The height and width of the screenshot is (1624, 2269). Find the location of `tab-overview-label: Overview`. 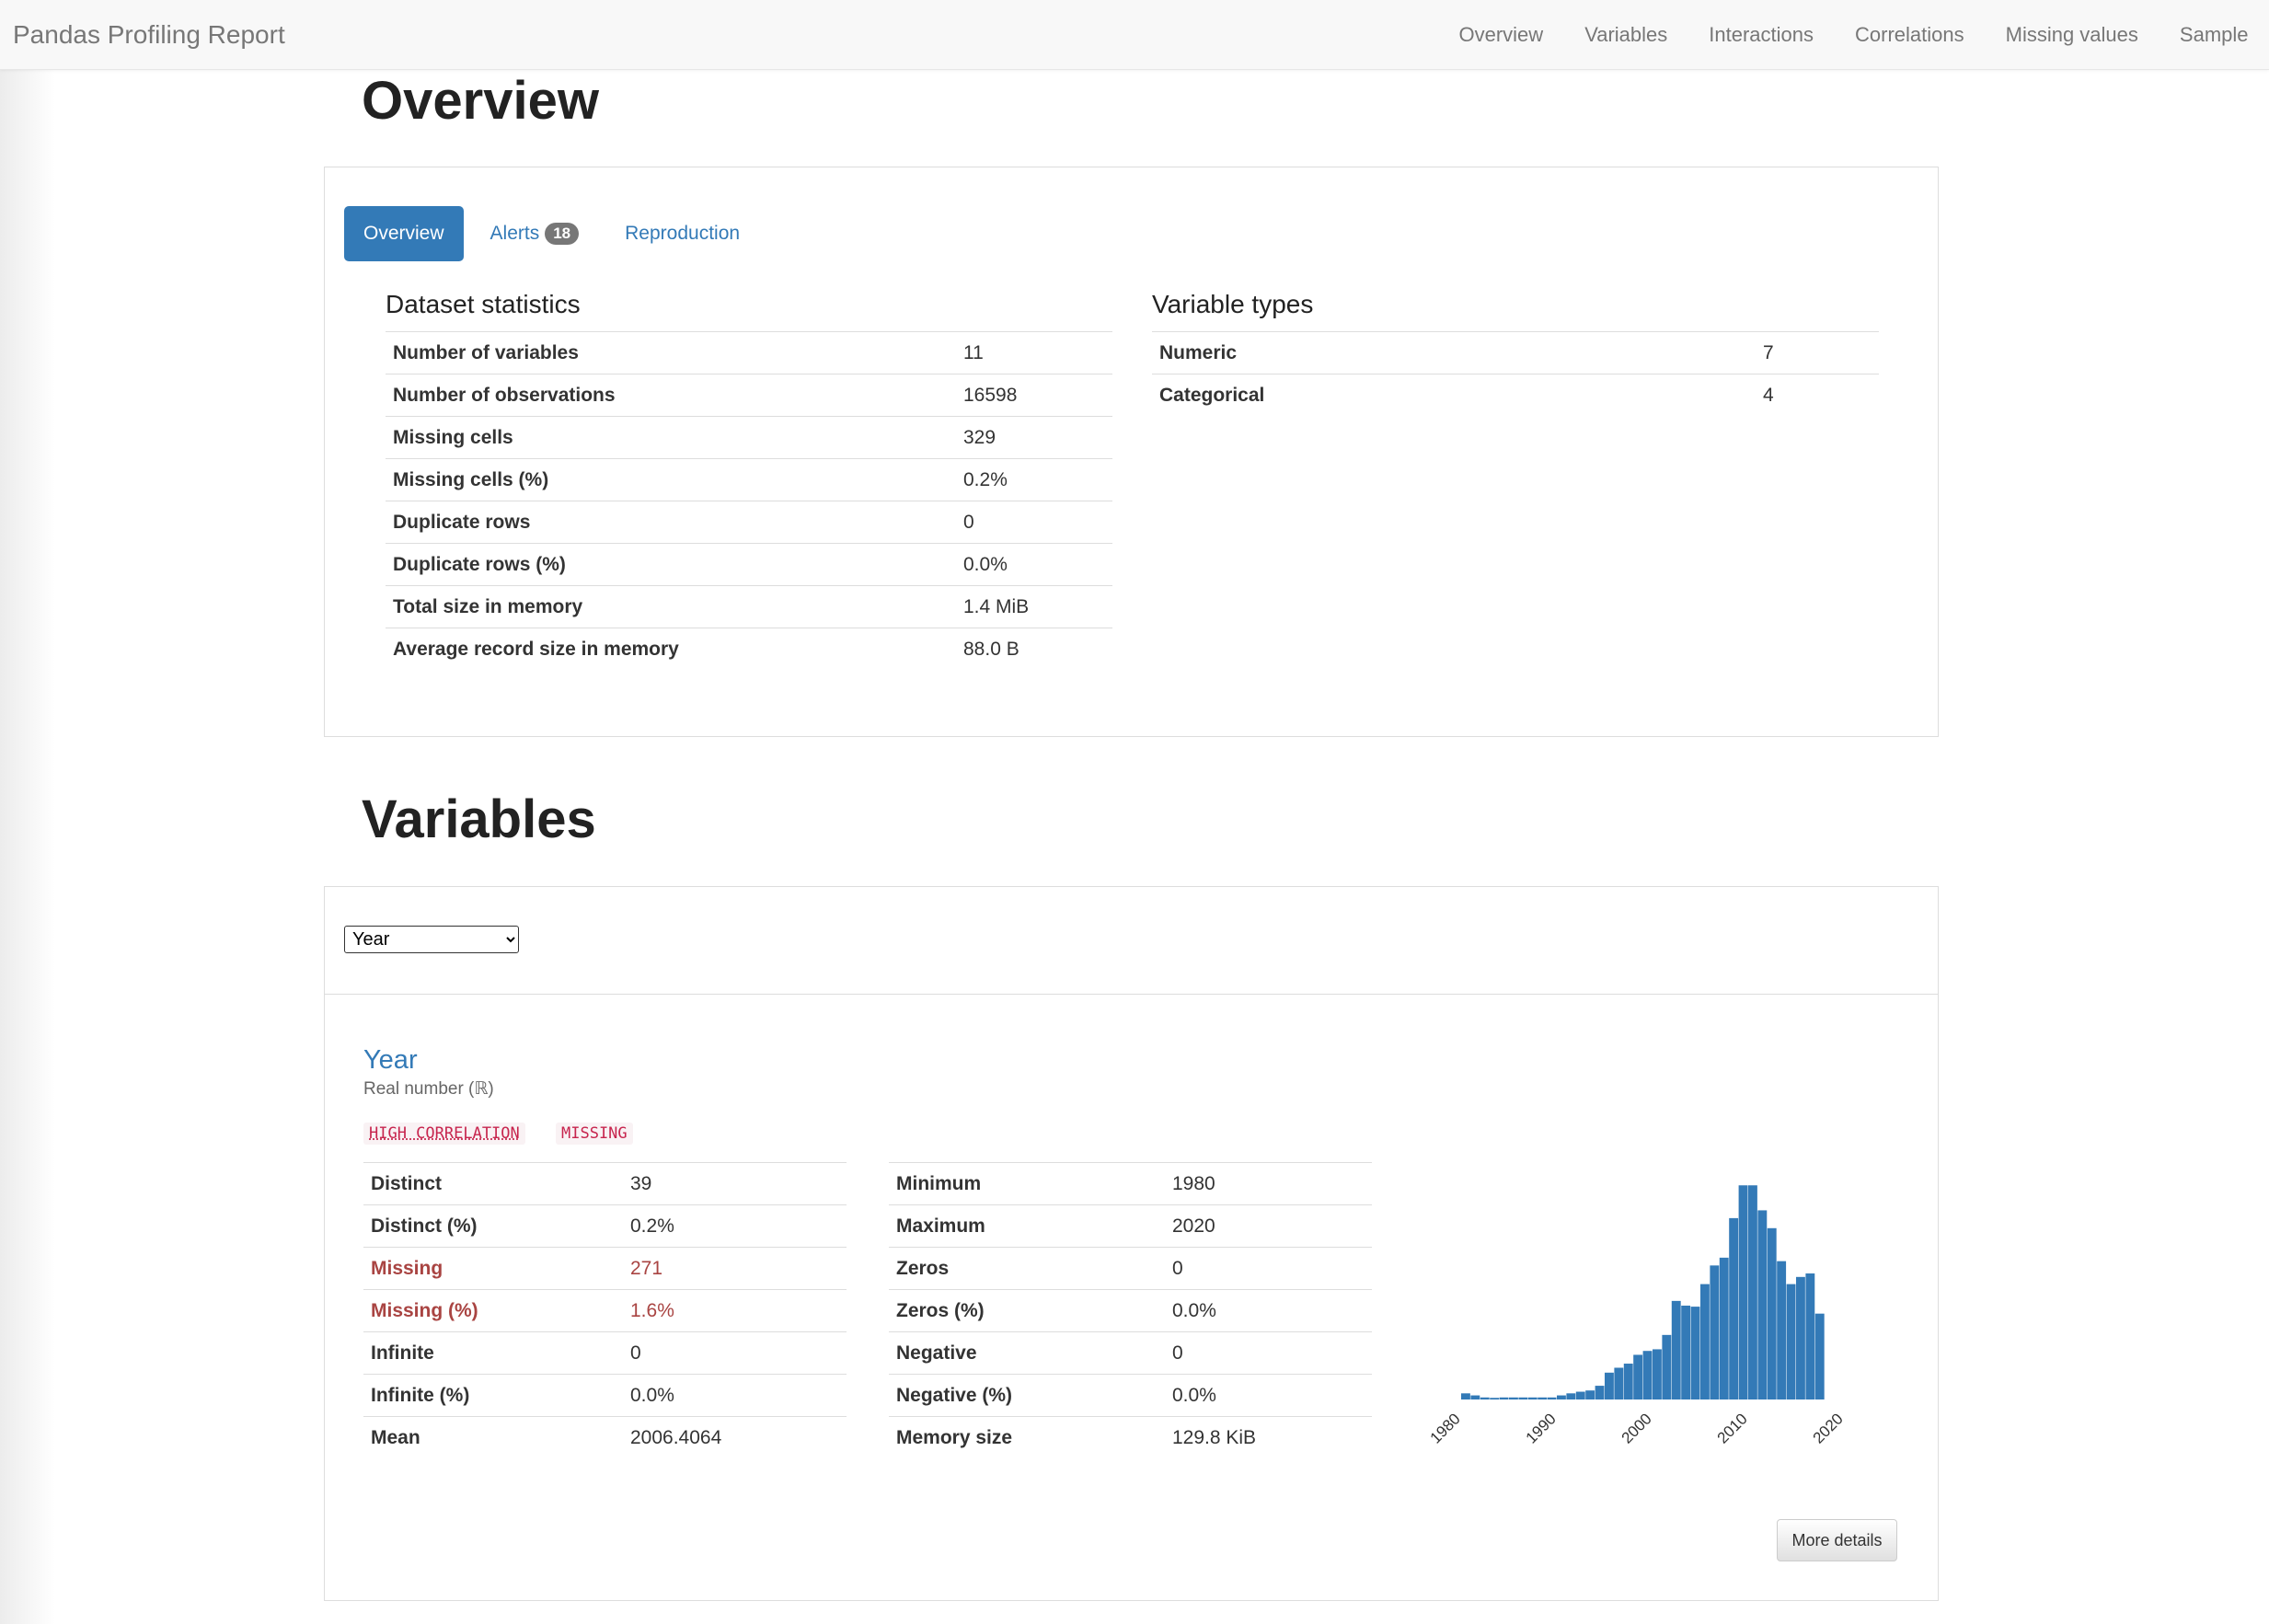

tab-overview-label: Overview is located at coordinates (403, 234).